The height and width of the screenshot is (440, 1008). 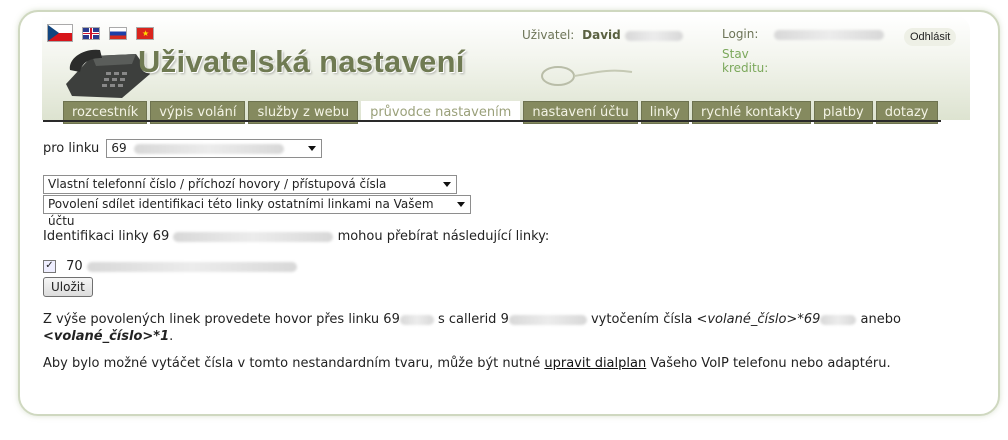 What do you see at coordinates (492, 121) in the screenshot?
I see `tabs-divider` at bounding box center [492, 121].